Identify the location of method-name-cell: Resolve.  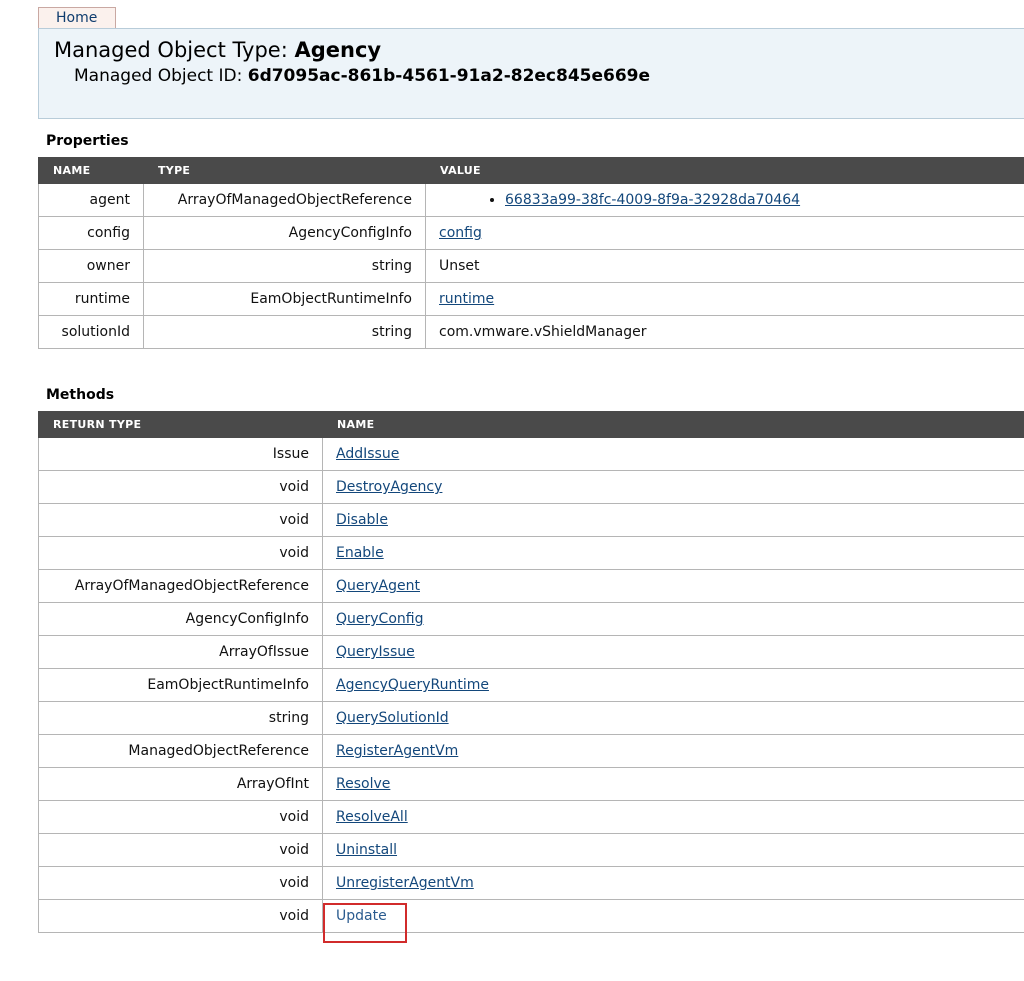
(673, 784).